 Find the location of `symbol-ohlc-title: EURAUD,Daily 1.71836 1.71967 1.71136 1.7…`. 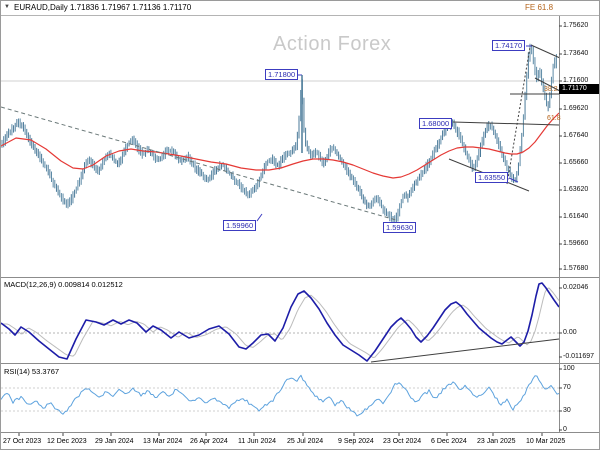

symbol-ohlc-title: EURAUD,Daily 1.71836 1.71967 1.71136 1.7… is located at coordinates (103, 7).